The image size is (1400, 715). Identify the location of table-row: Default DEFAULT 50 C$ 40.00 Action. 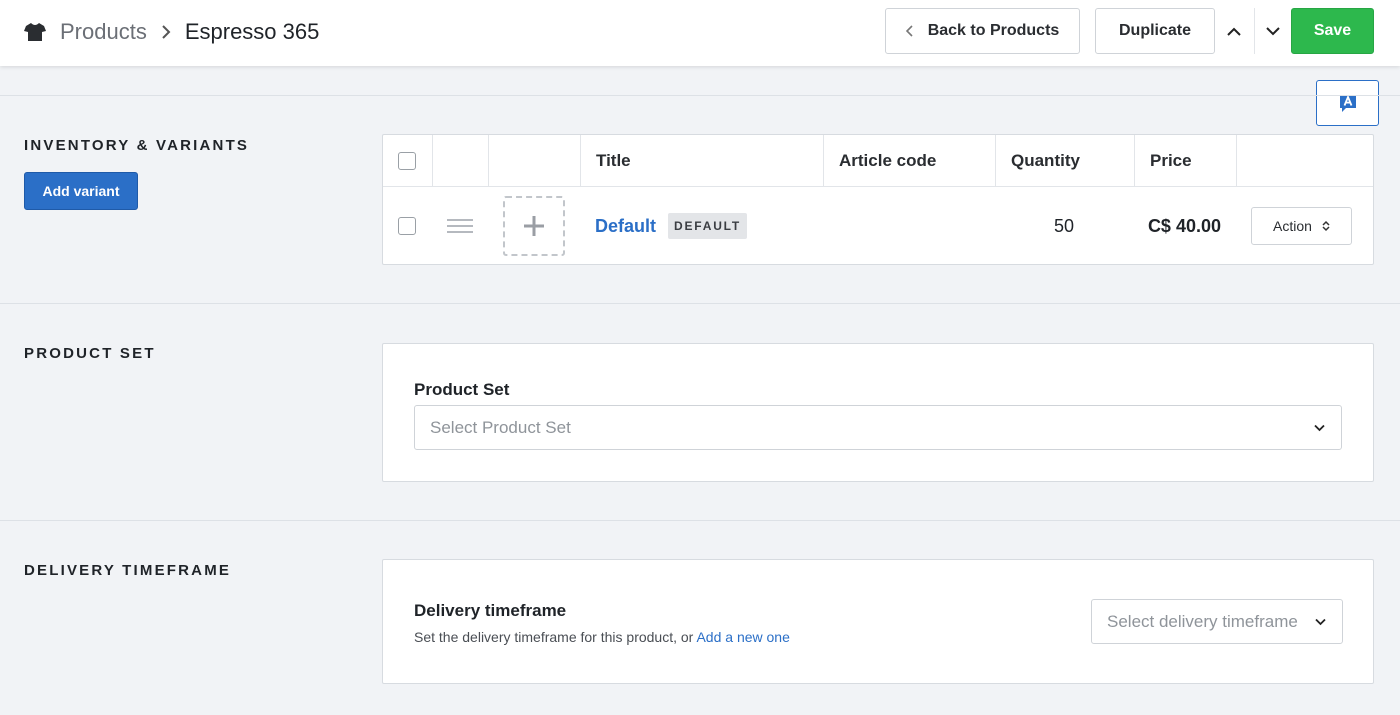
(878, 226).